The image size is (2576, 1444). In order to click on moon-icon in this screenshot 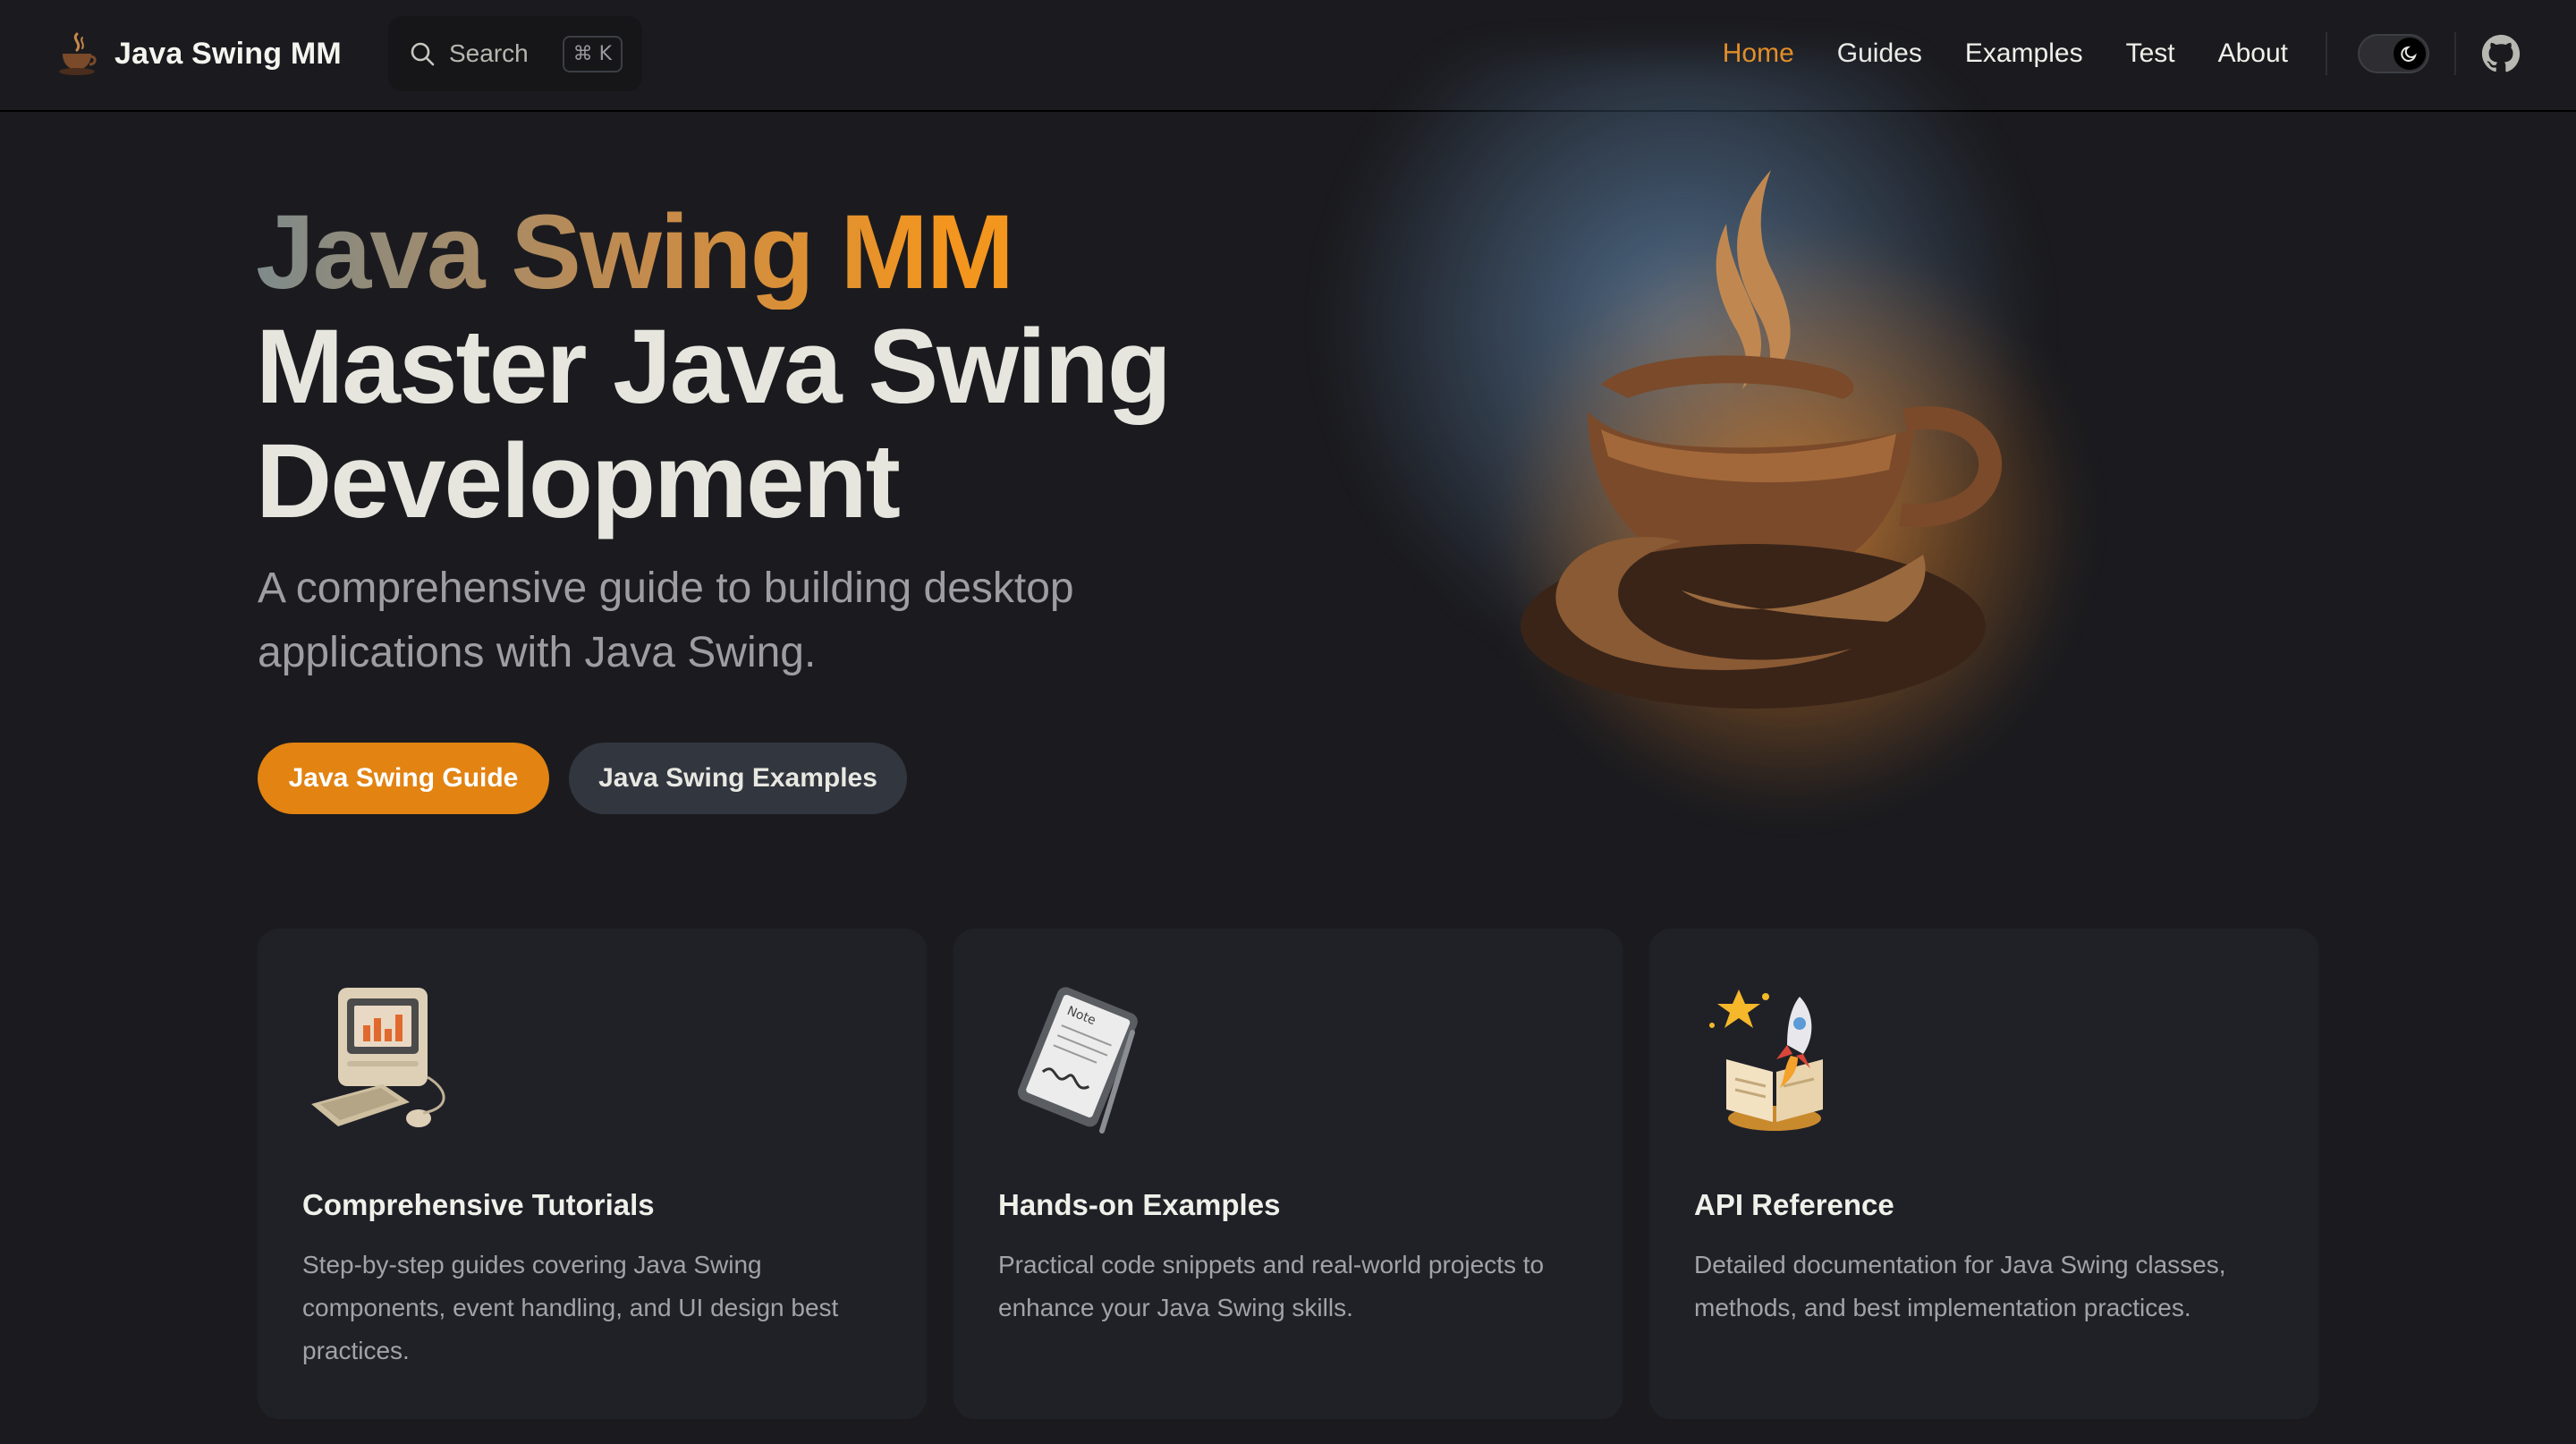, I will do `click(2409, 54)`.